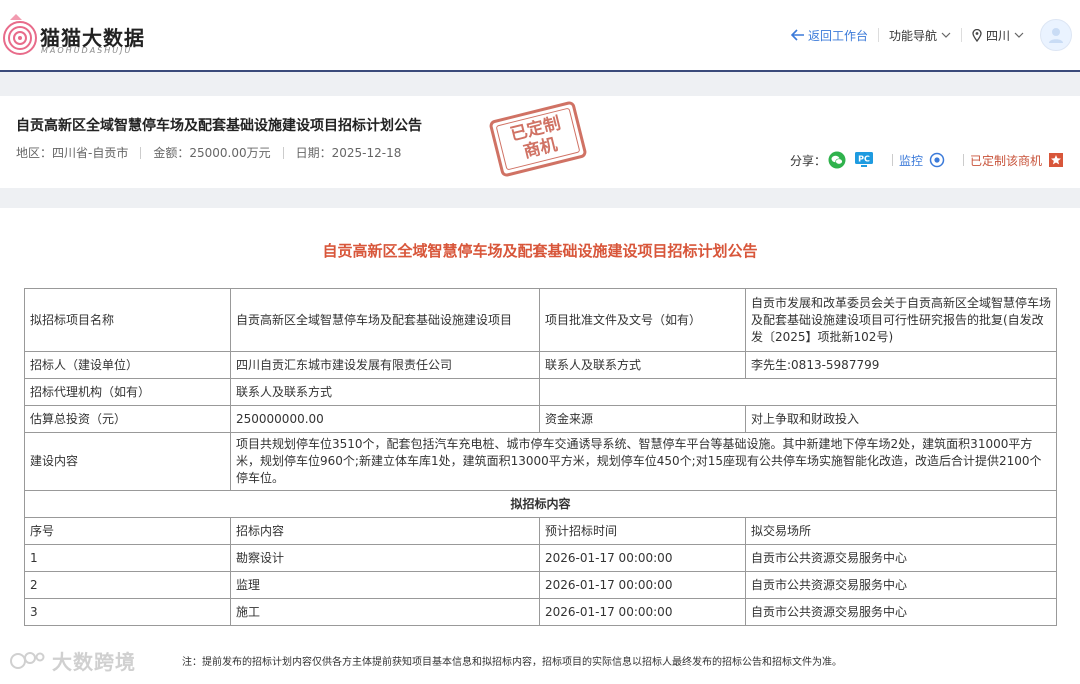 The image size is (1080, 684). I want to click on top-navigation-bar: 猫猫大数据 MAOHUDASHUJU 返回工作台 功能导航 四川, so click(540, 36).